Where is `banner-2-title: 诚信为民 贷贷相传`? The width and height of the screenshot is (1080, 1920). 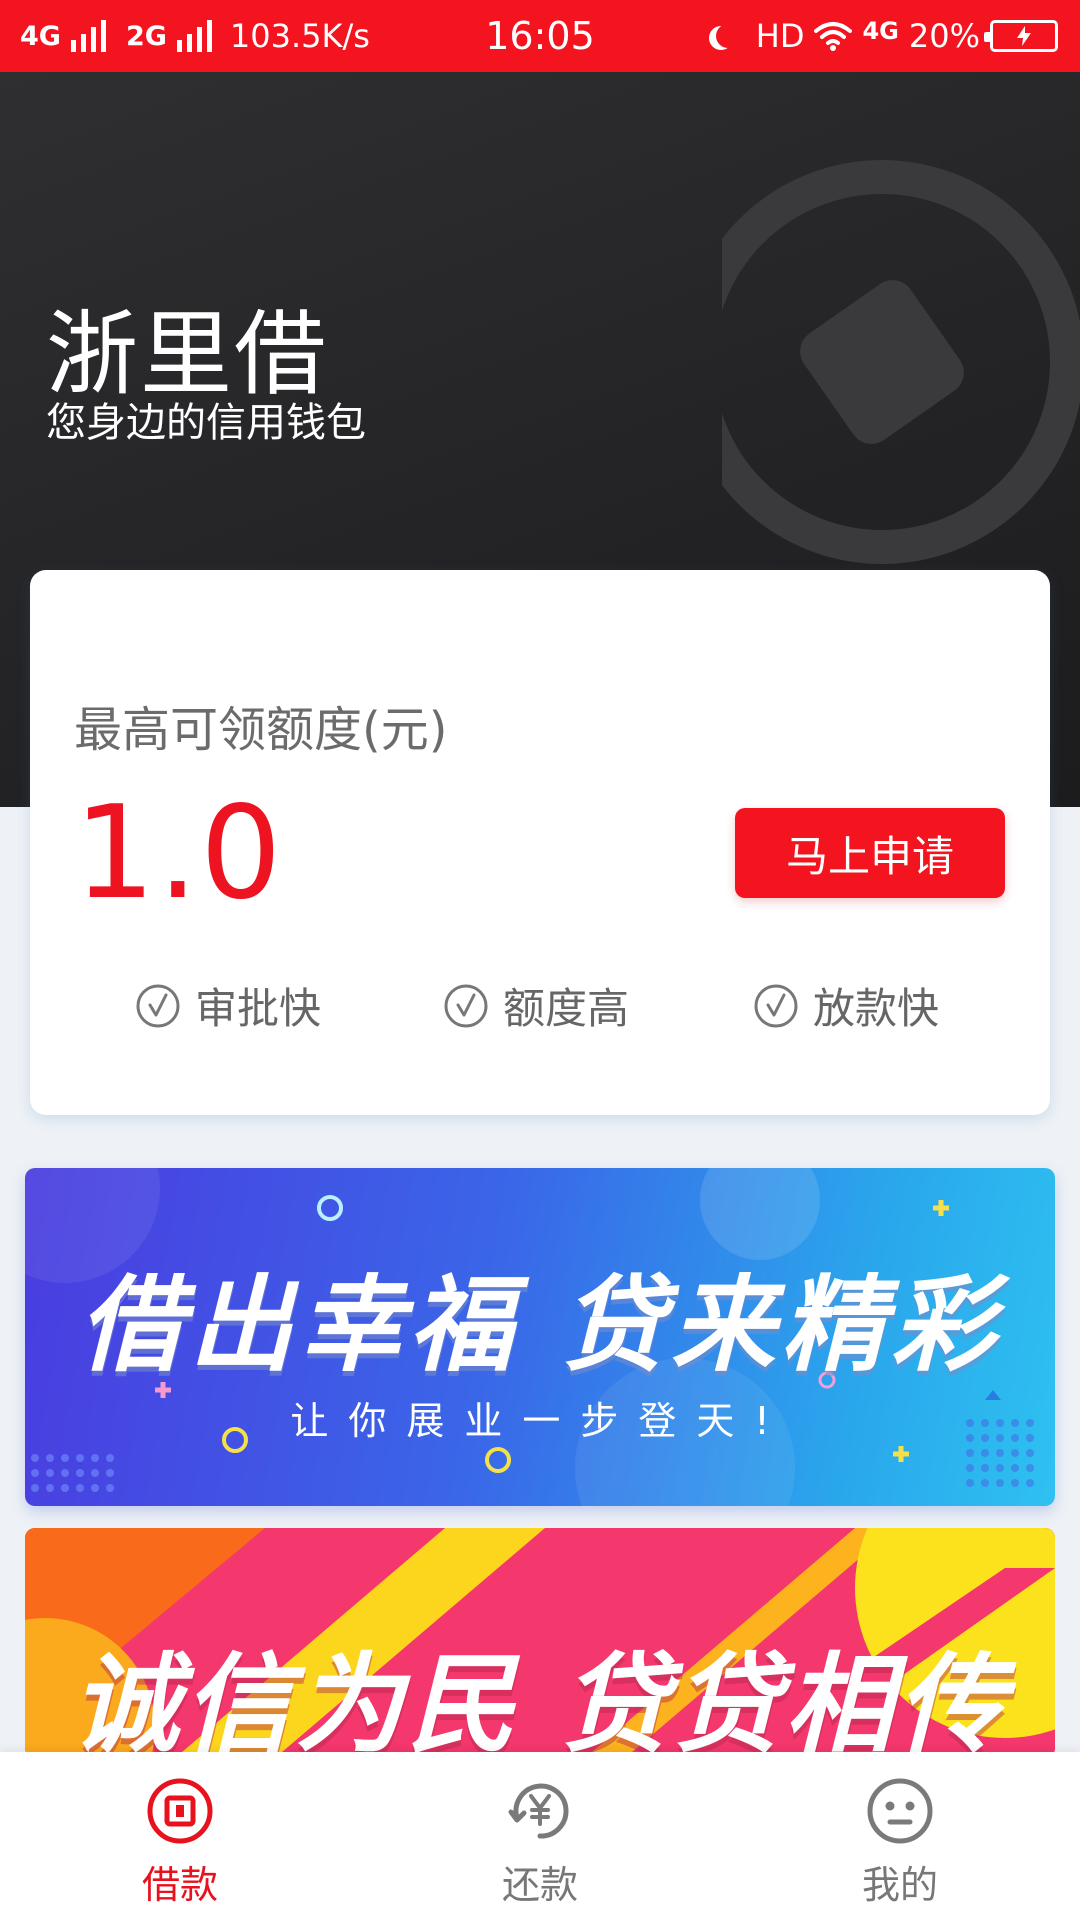 banner-2-title: 诚信为民 贷贷相传 is located at coordinates (540, 1700).